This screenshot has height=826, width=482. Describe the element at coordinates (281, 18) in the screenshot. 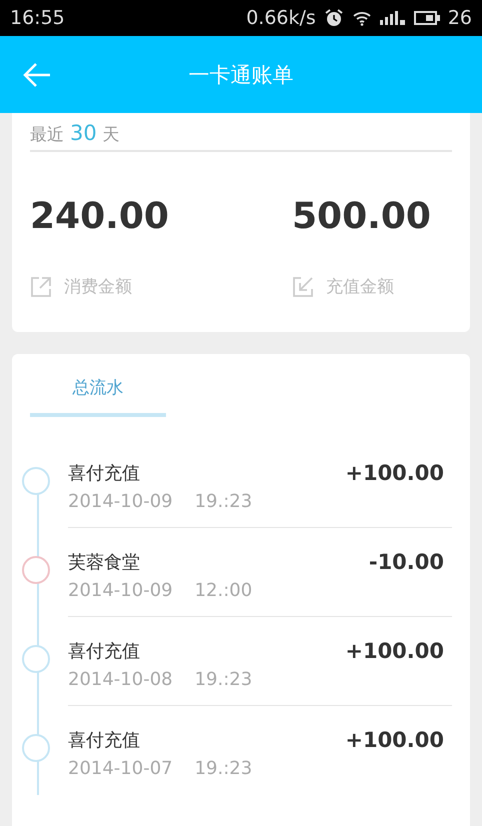

I see `network-speed: 0.66k/s` at that location.